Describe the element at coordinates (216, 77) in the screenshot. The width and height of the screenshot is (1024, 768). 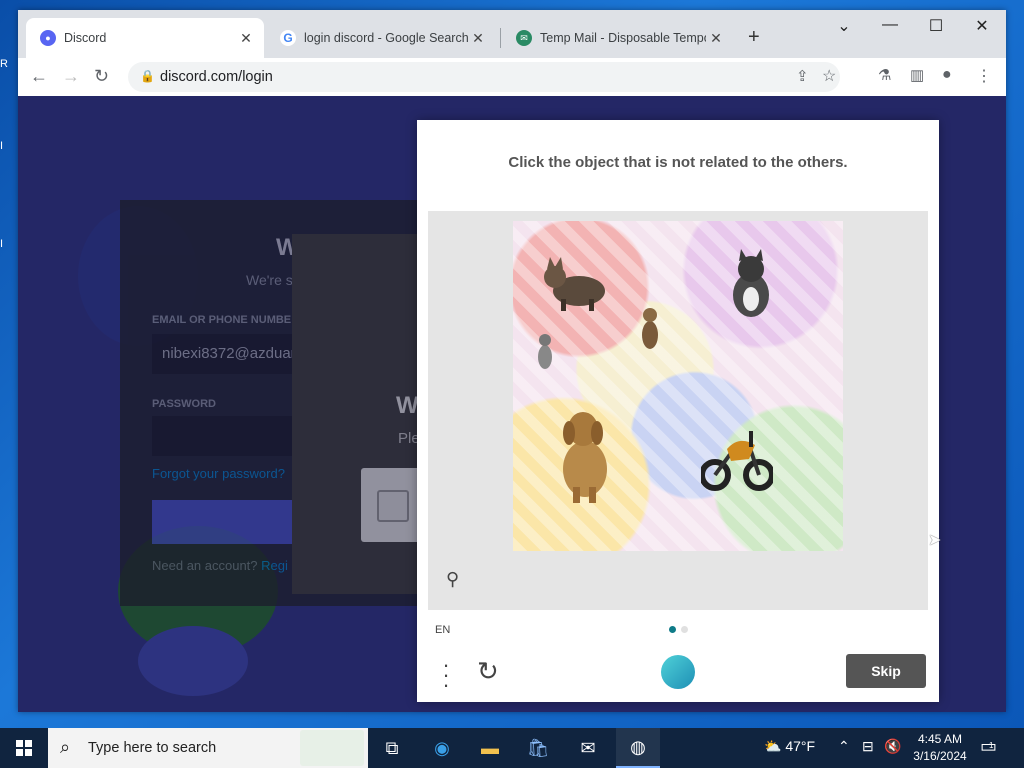
I see `url-text: discord.com/login` at that location.